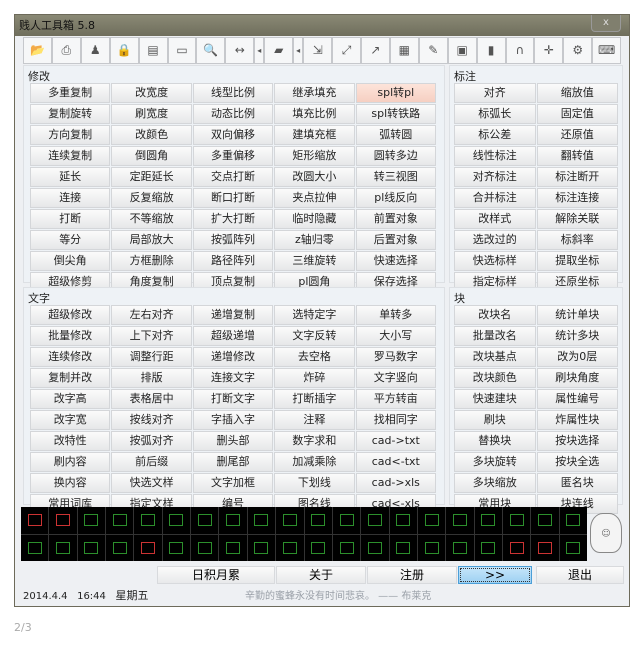 This screenshot has width=640, height=647. Describe the element at coordinates (395, 177) in the screenshot. I see `modify-button: 转三视图` at that location.